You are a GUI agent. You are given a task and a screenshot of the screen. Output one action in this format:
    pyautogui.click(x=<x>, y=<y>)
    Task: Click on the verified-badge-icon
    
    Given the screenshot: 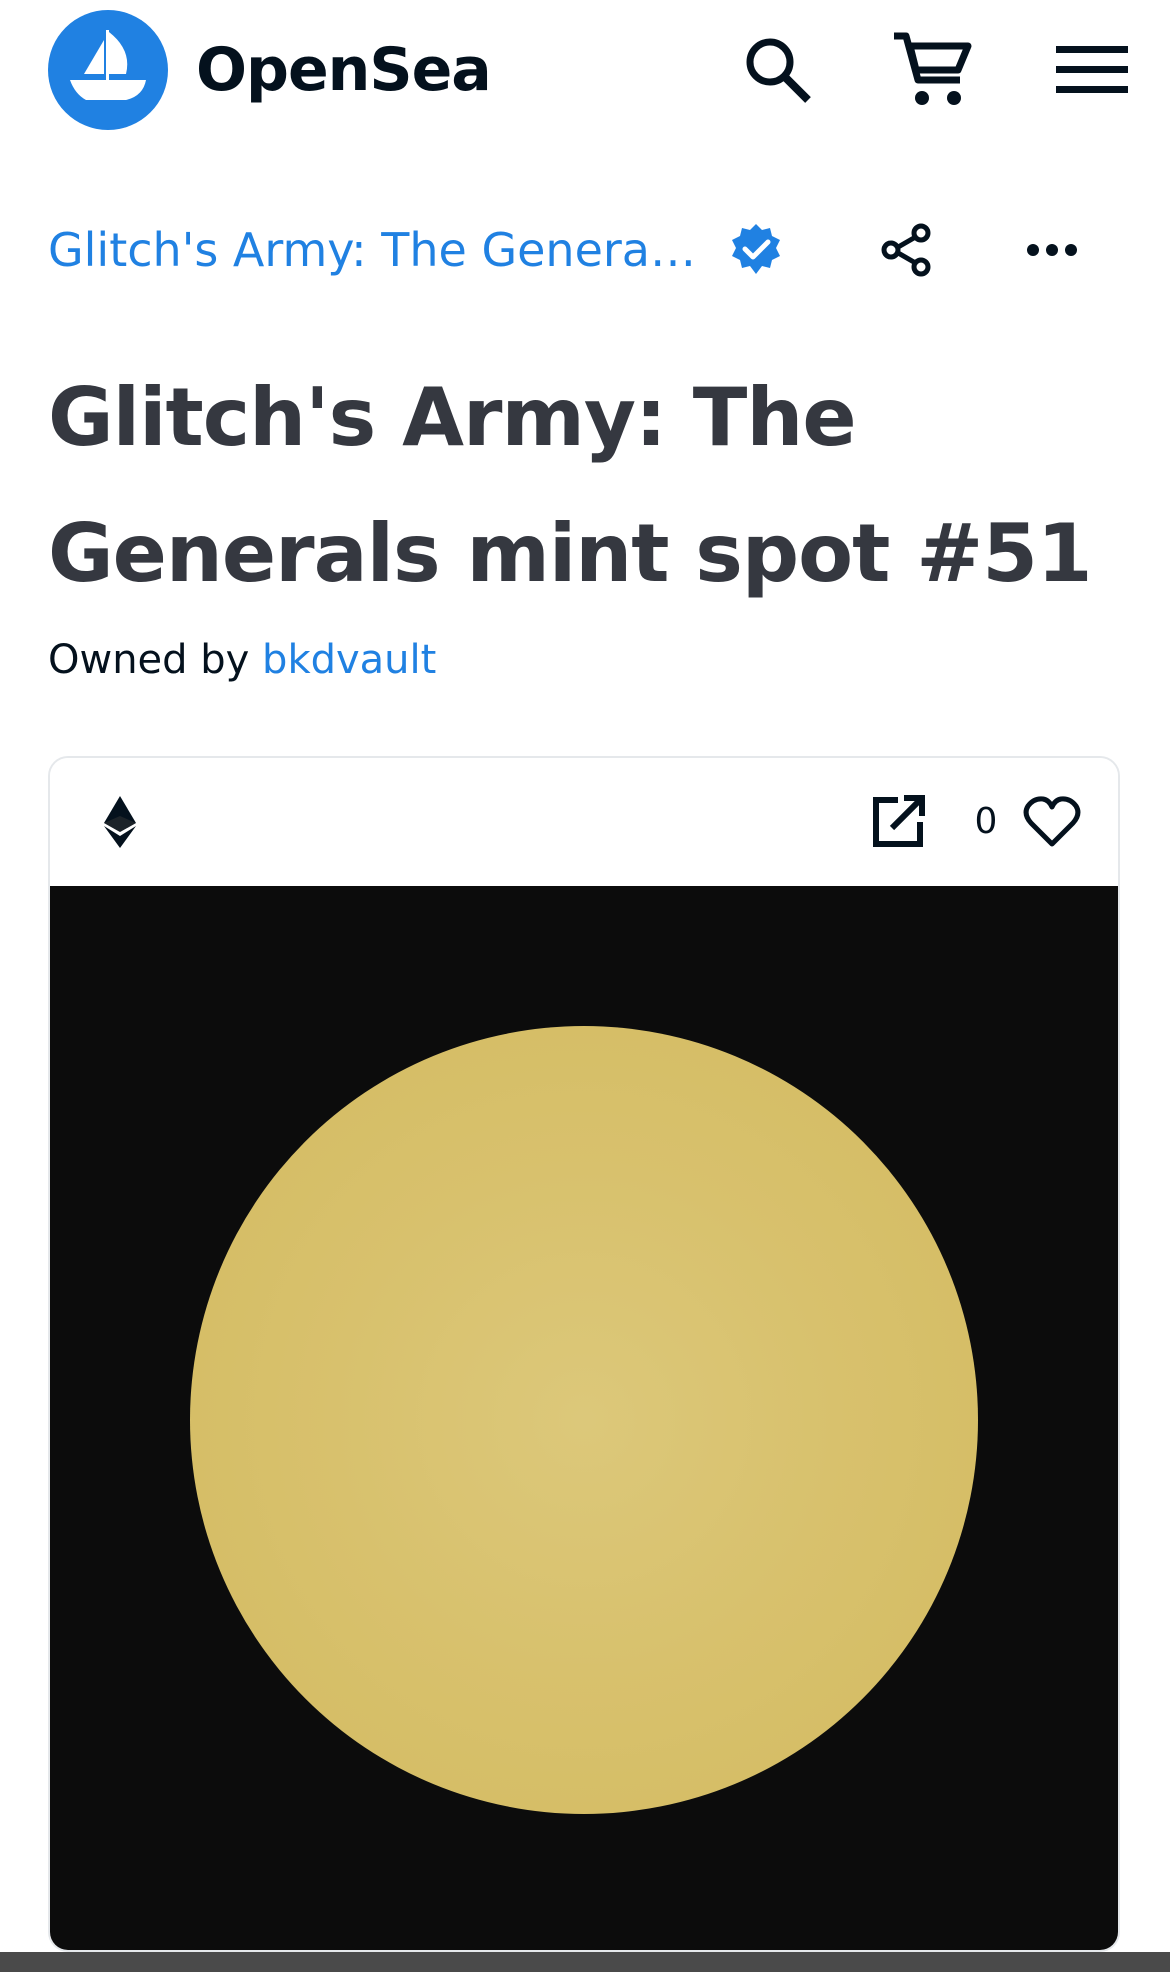 What is the action you would take?
    pyautogui.click(x=756, y=249)
    